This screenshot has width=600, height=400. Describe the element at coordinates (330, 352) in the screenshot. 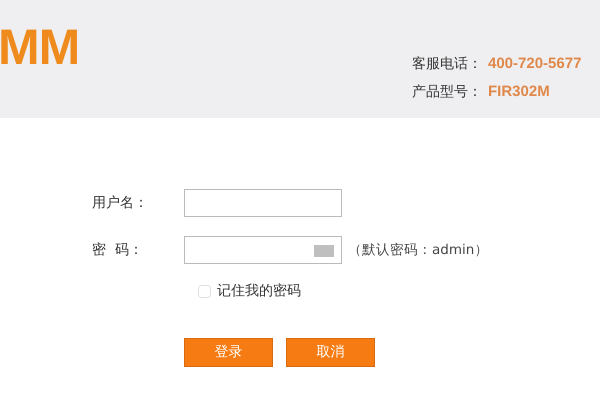

I see `cancel-button: 取消` at that location.